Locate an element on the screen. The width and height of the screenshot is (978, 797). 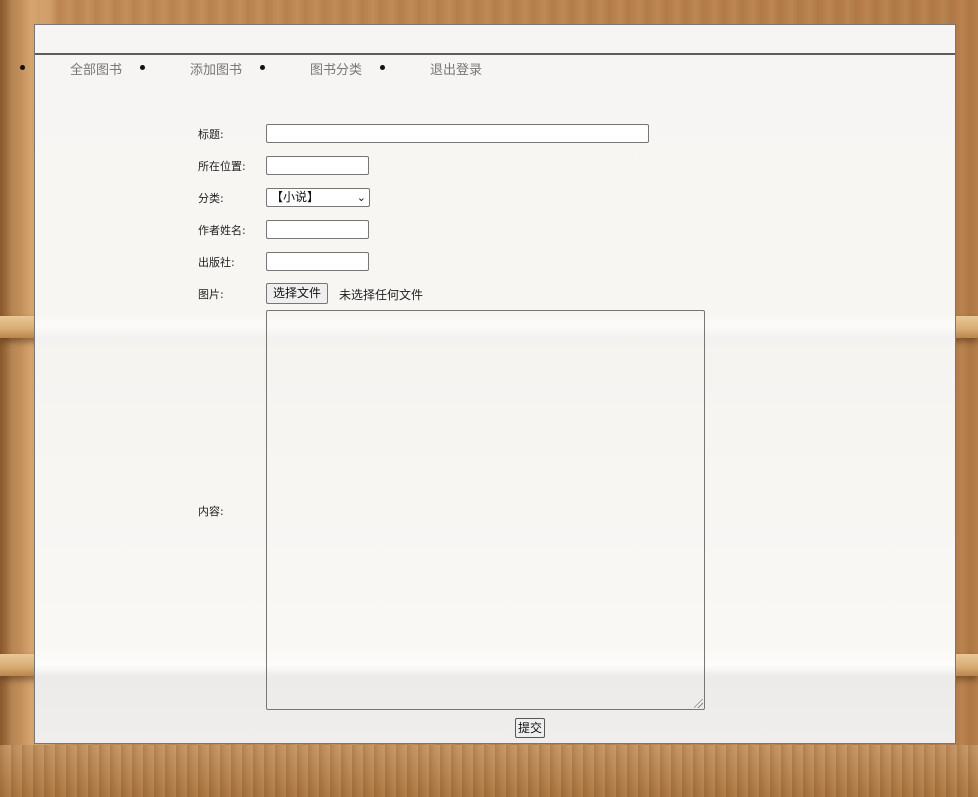
category-select: 【小说】 ⌄ is located at coordinates (318, 197).